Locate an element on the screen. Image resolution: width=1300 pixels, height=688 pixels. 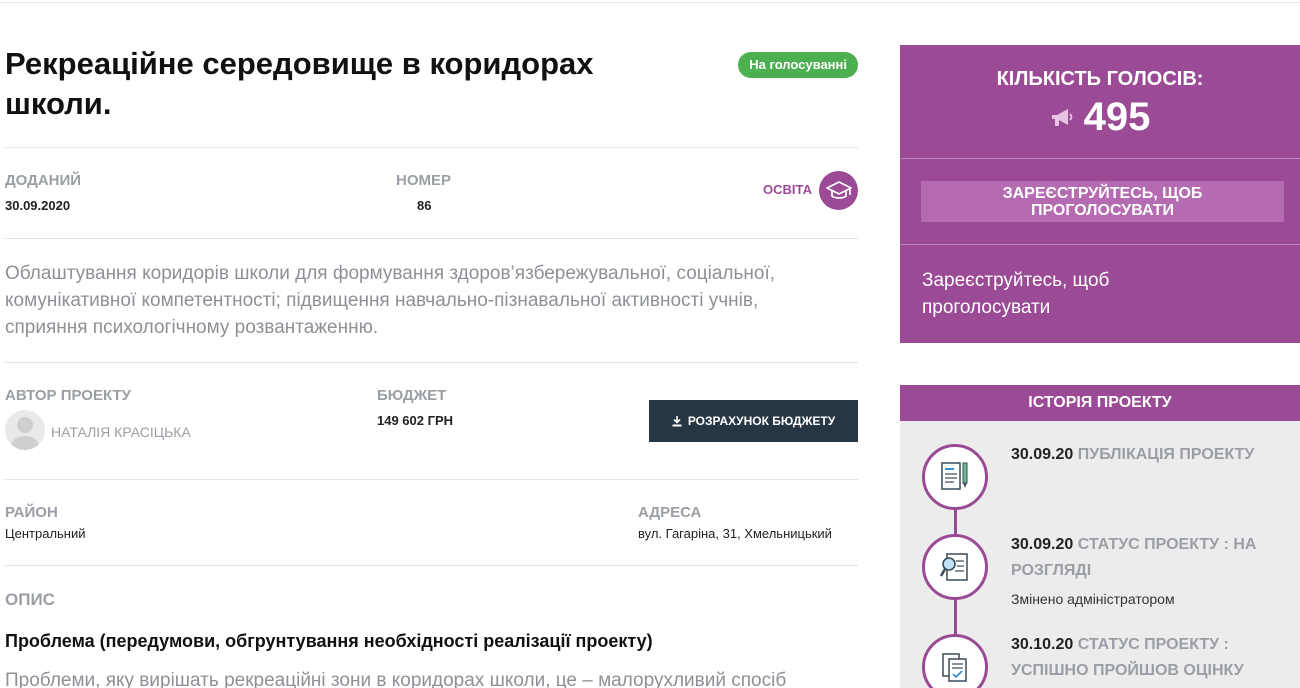
approved-document-icon is located at coordinates (955, 661).